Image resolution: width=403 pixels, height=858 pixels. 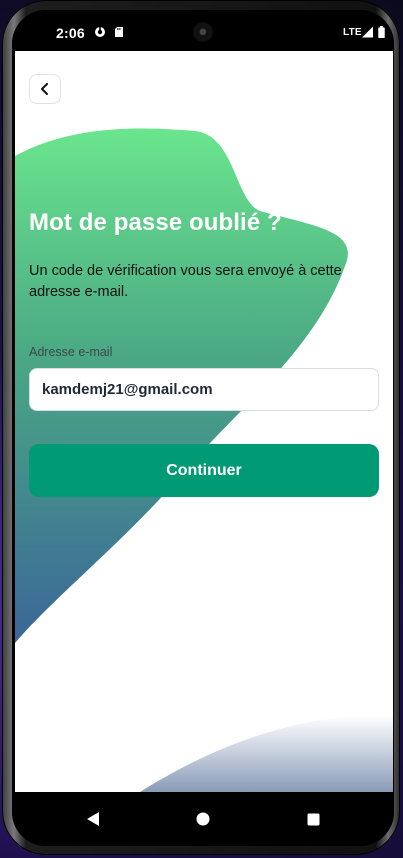 What do you see at coordinates (352, 32) in the screenshot?
I see `network-type: LTE` at bounding box center [352, 32].